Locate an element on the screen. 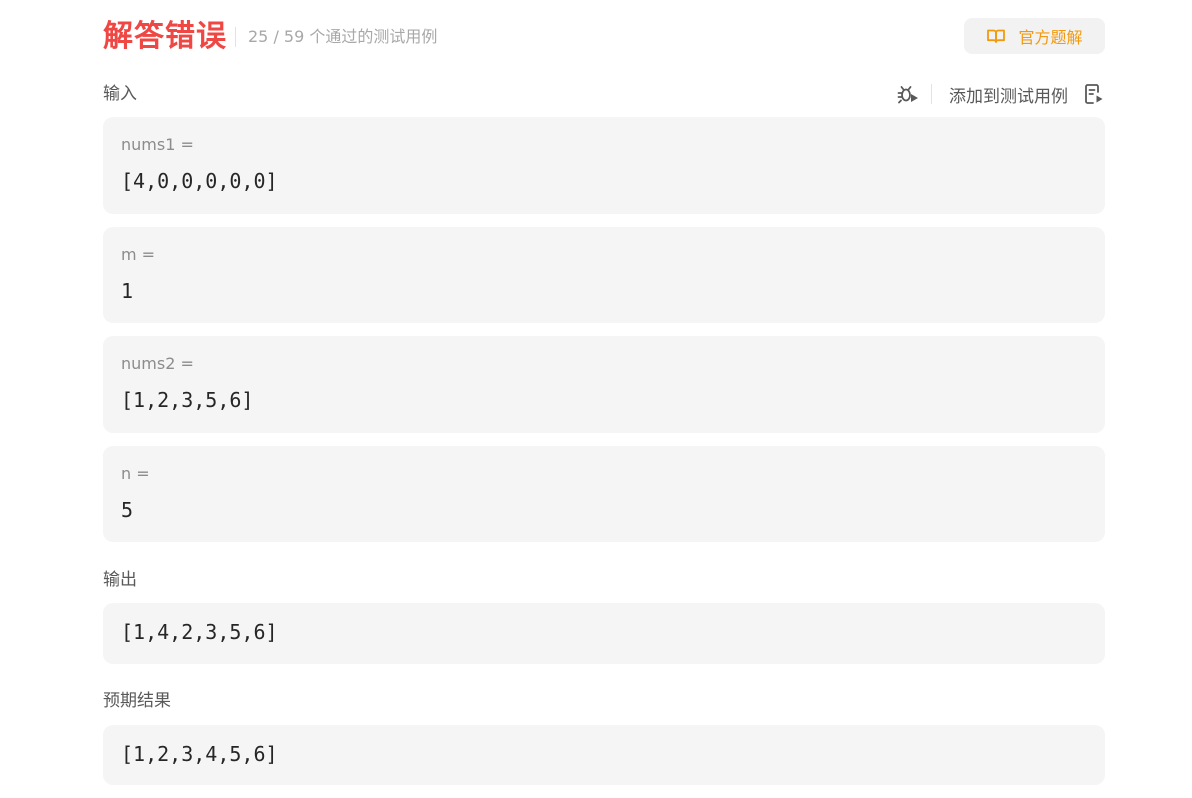 The height and width of the screenshot is (798, 1192). add-to-testcase-button: 添加到测试用例 is located at coordinates (1027, 94).